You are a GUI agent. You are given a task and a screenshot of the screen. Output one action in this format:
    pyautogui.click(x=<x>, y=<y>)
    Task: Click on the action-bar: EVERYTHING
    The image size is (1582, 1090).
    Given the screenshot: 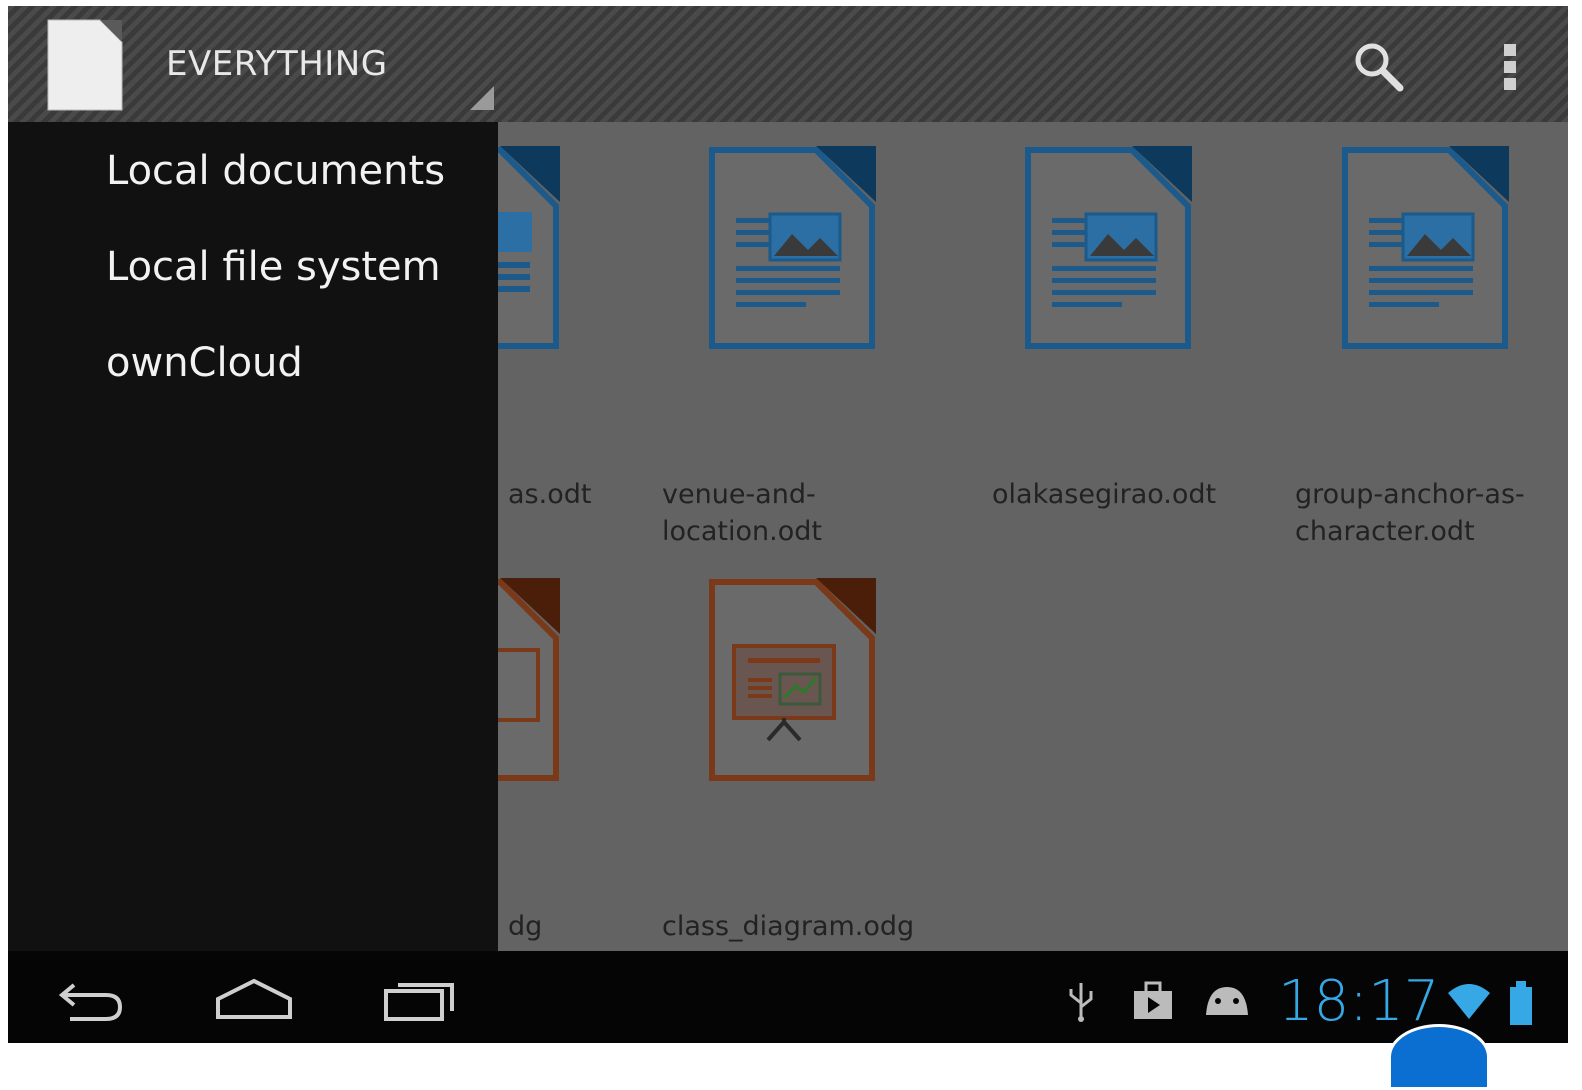 What is the action you would take?
    pyautogui.click(x=788, y=64)
    